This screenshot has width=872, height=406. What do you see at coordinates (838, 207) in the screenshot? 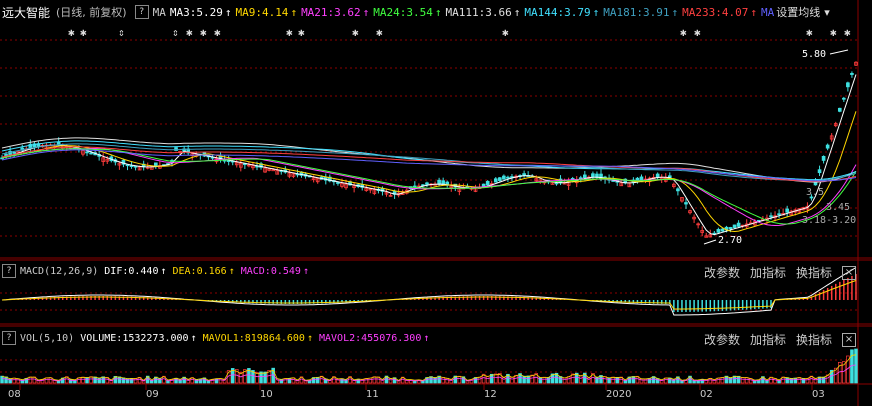
I see `price-mid2-label: 3.45` at bounding box center [838, 207].